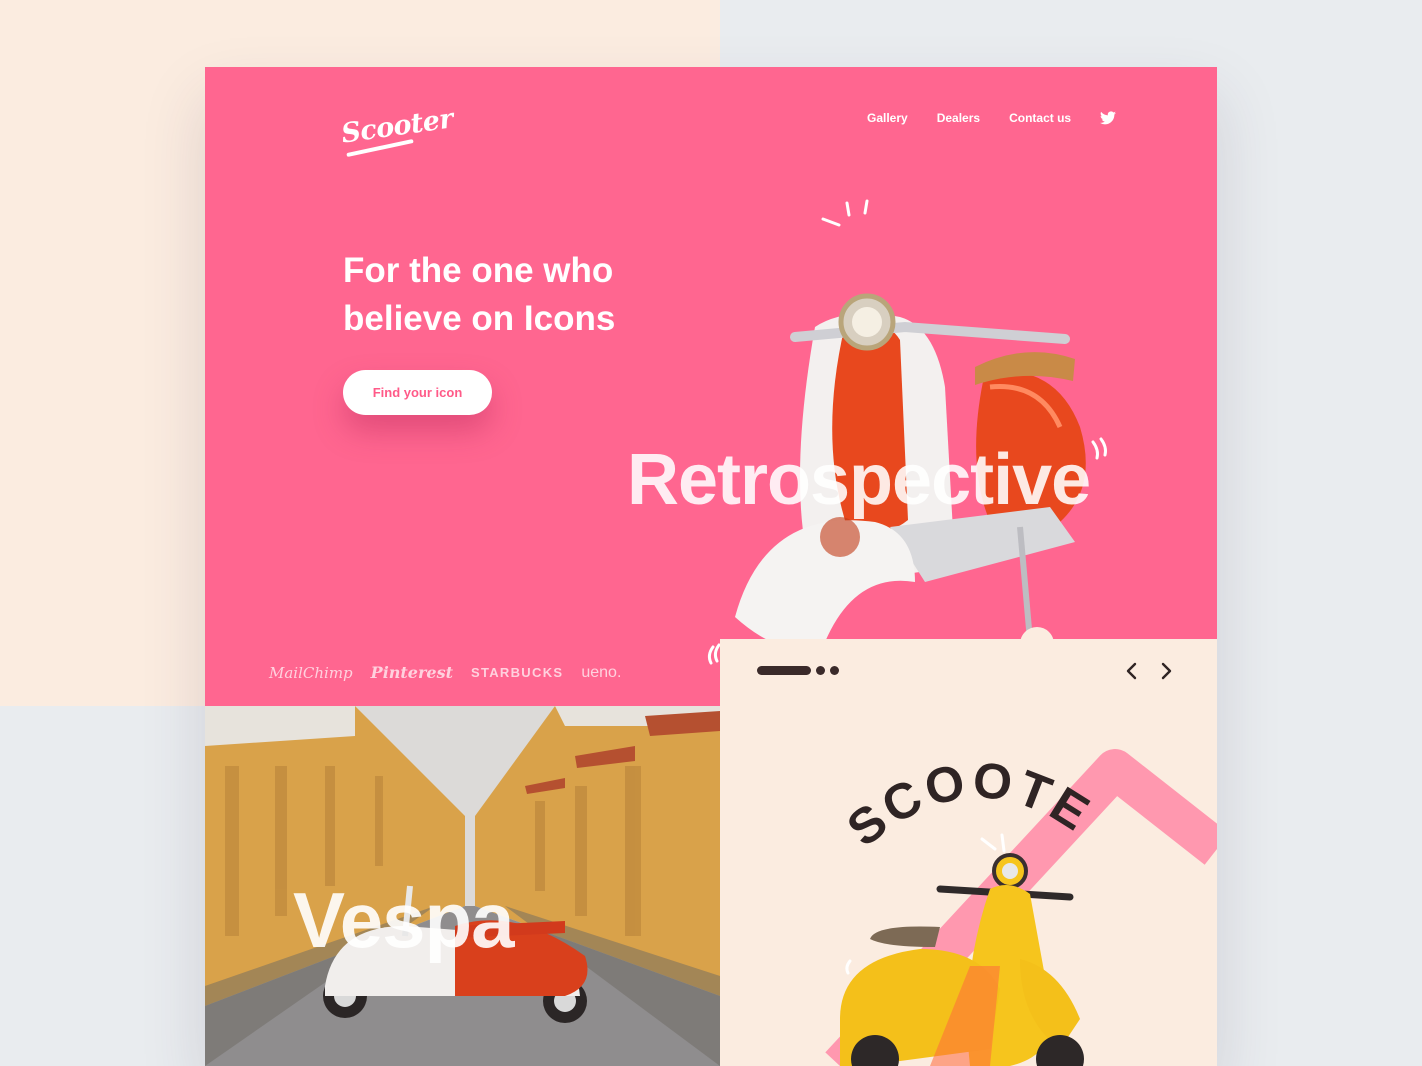  What do you see at coordinates (1037, 644) in the screenshot?
I see `panel-notch` at bounding box center [1037, 644].